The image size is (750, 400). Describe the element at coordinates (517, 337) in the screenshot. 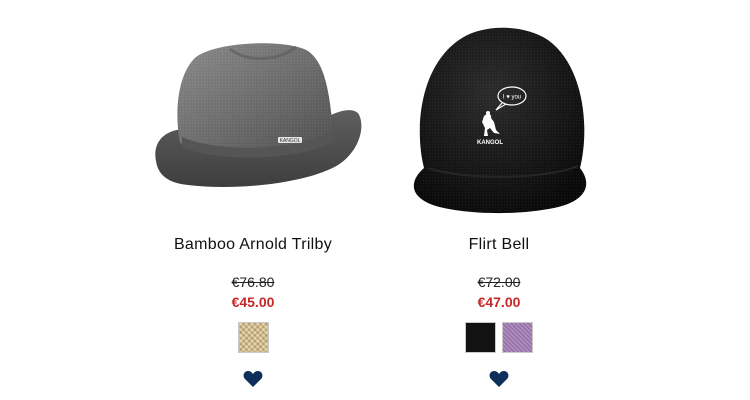

I see `color-swatch-purple` at that location.